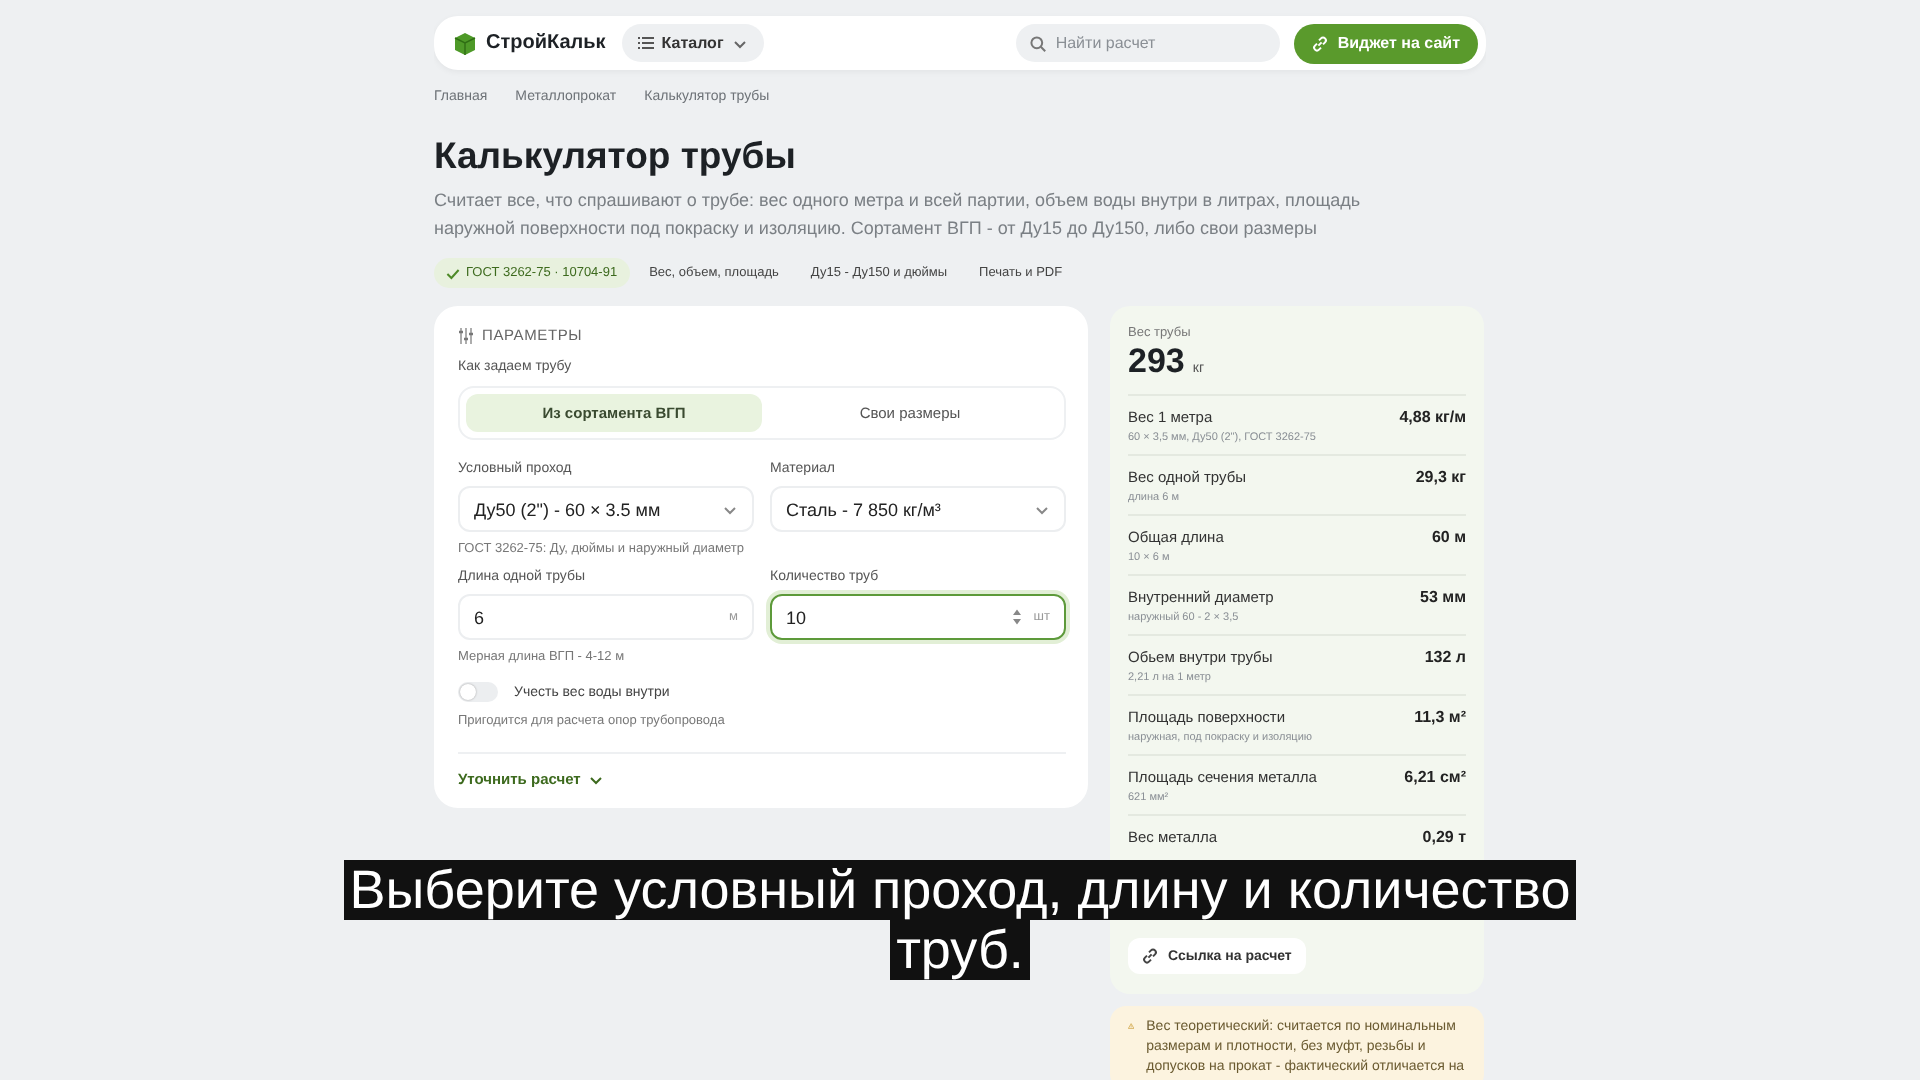  I want to click on select-field: Сталь - 7 850 кг/м³, so click(918, 509).